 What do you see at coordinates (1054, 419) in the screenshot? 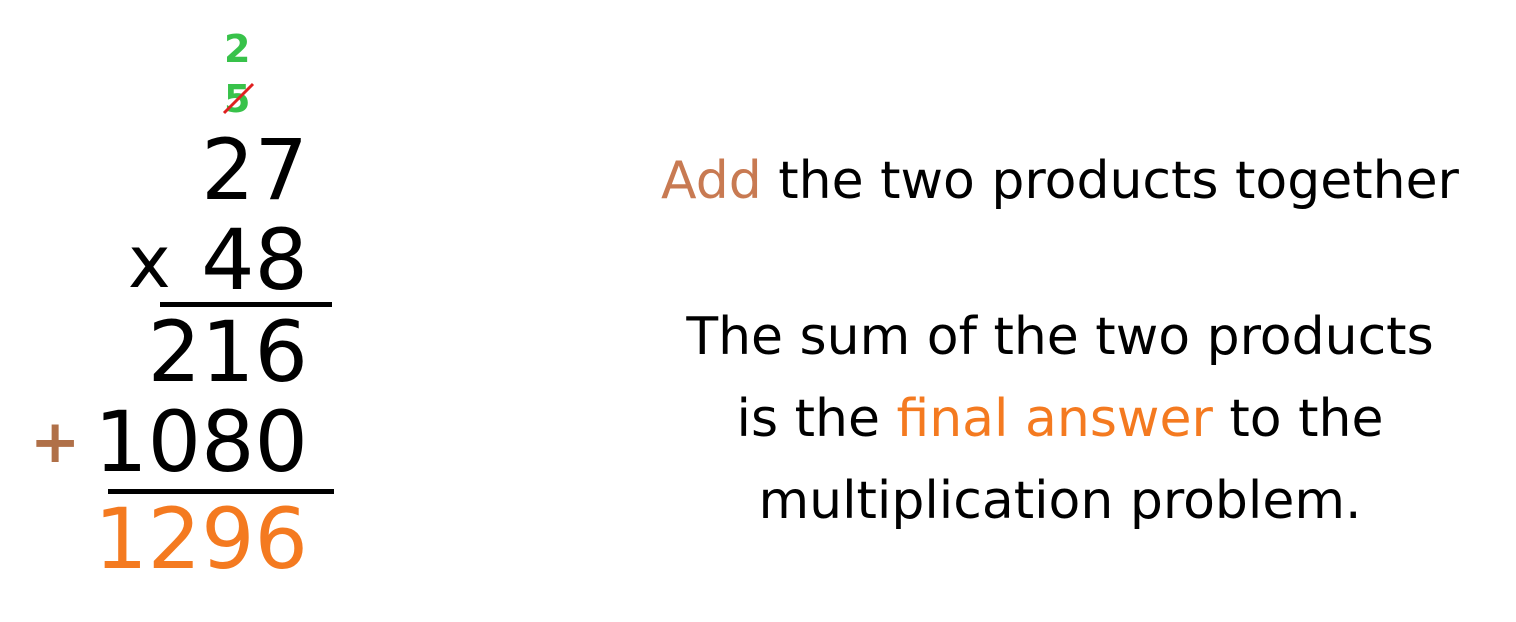
I see `final-answer-highlight: final answer` at bounding box center [1054, 419].